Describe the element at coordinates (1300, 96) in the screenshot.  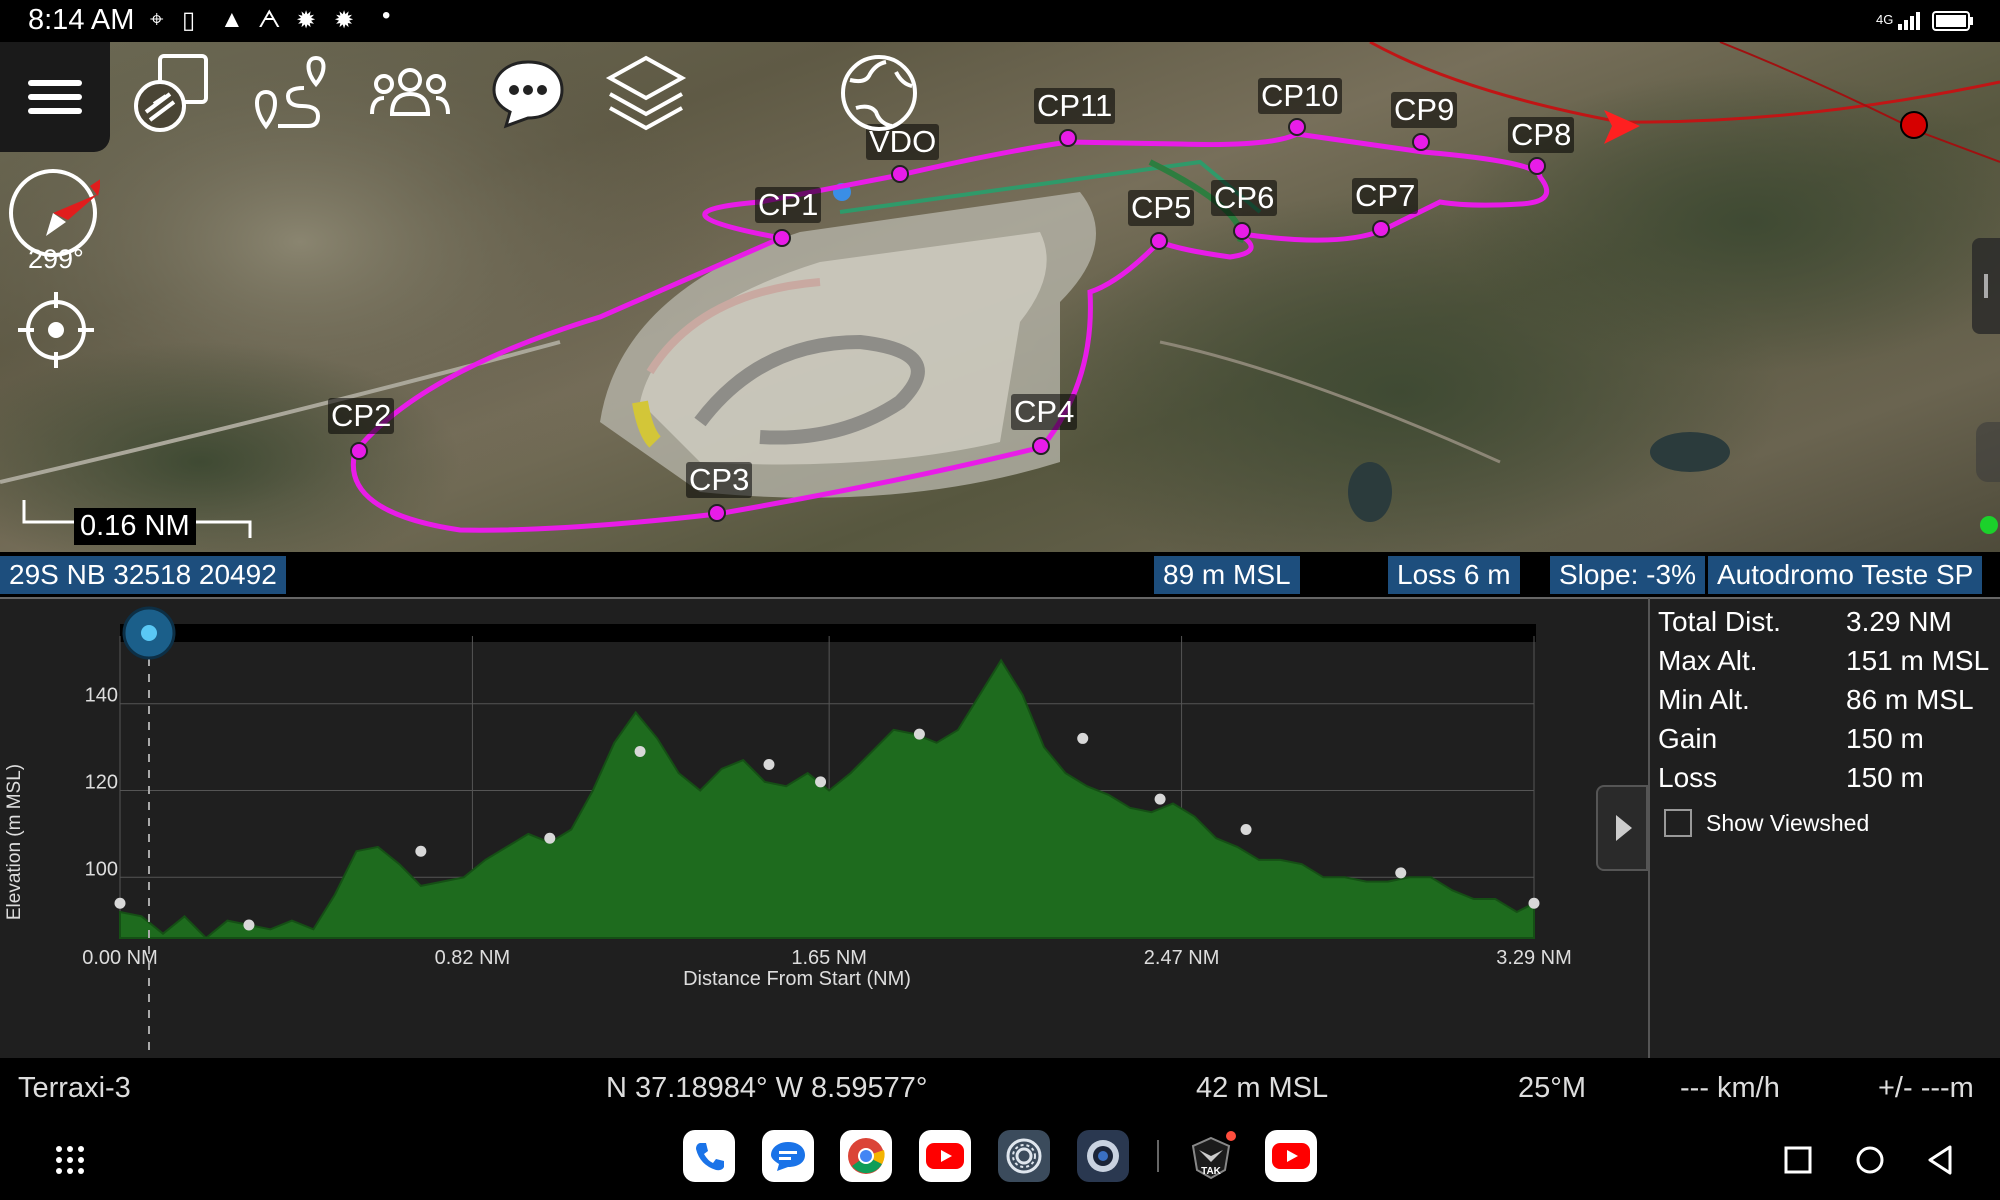
I see `checkpoint-cp10-label: CP10` at that location.